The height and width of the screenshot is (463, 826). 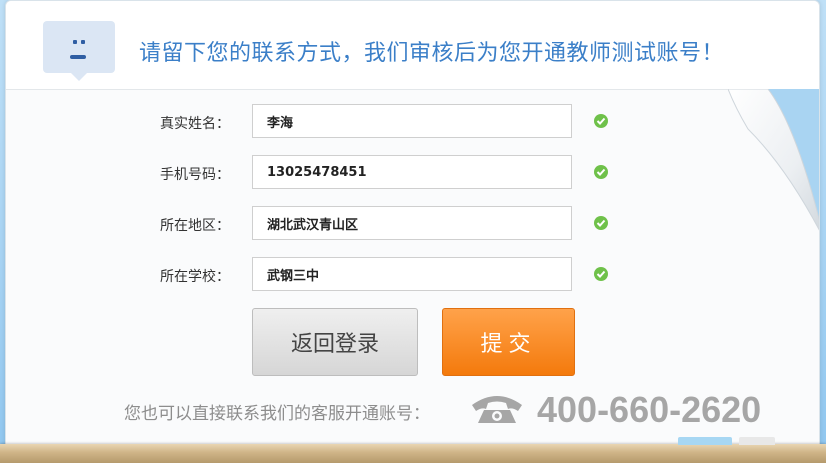 I want to click on wooden-shelf, so click(x=413, y=453).